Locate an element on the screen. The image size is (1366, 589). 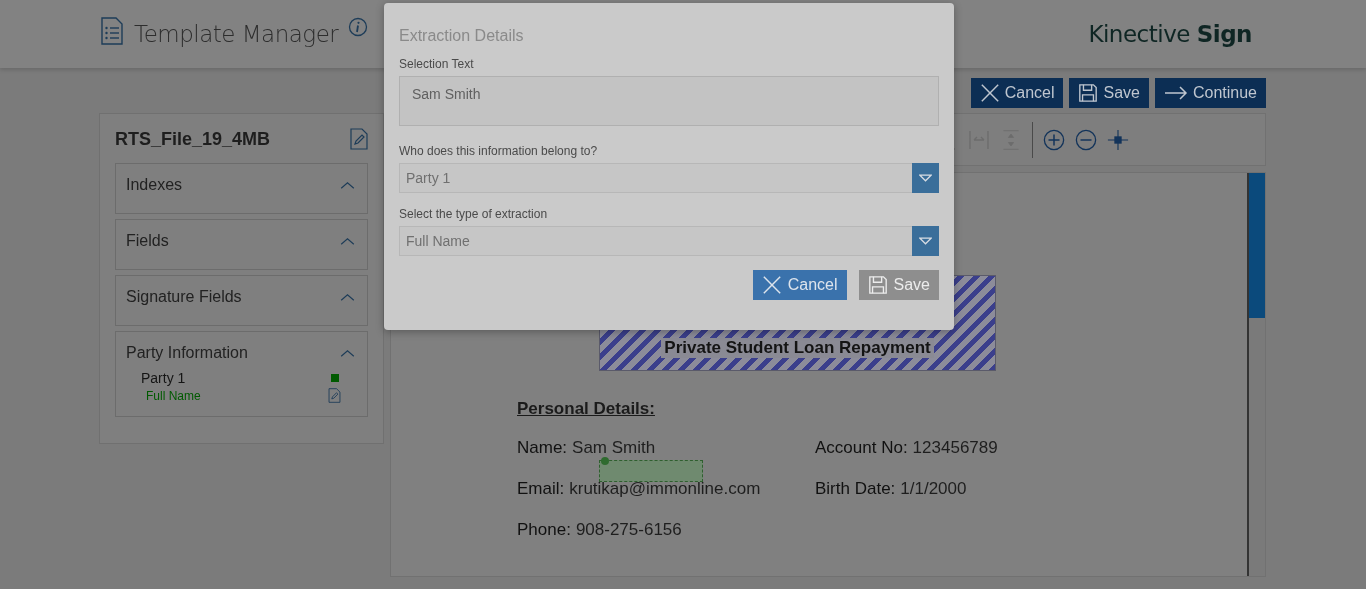
extraction-type-dropdown: Full Name is located at coordinates (669, 241).